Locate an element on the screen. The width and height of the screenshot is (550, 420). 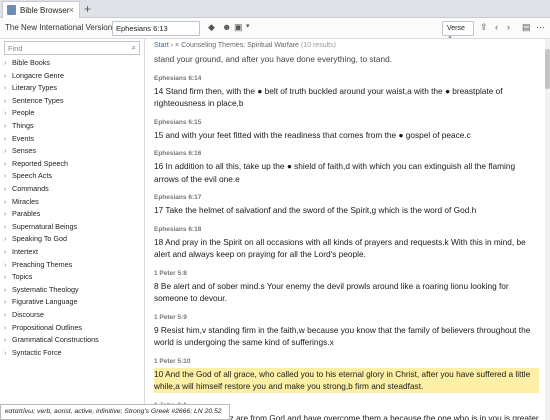
sidebar-item-label: Speaking To God is located at coordinates (40, 239).